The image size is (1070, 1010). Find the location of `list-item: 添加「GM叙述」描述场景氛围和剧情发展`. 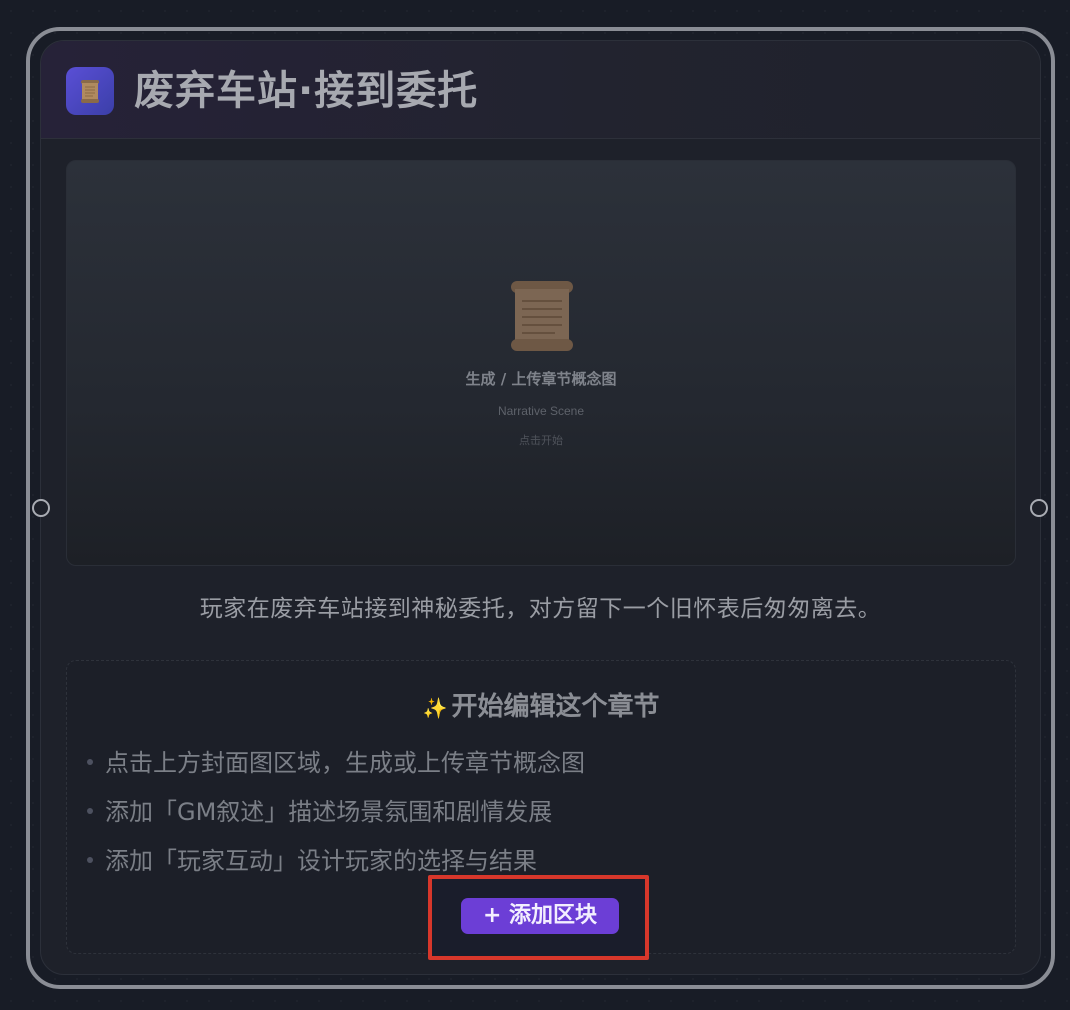

list-item: 添加「GM叙述」描述场景氛围和剧情发展 is located at coordinates (336, 816).